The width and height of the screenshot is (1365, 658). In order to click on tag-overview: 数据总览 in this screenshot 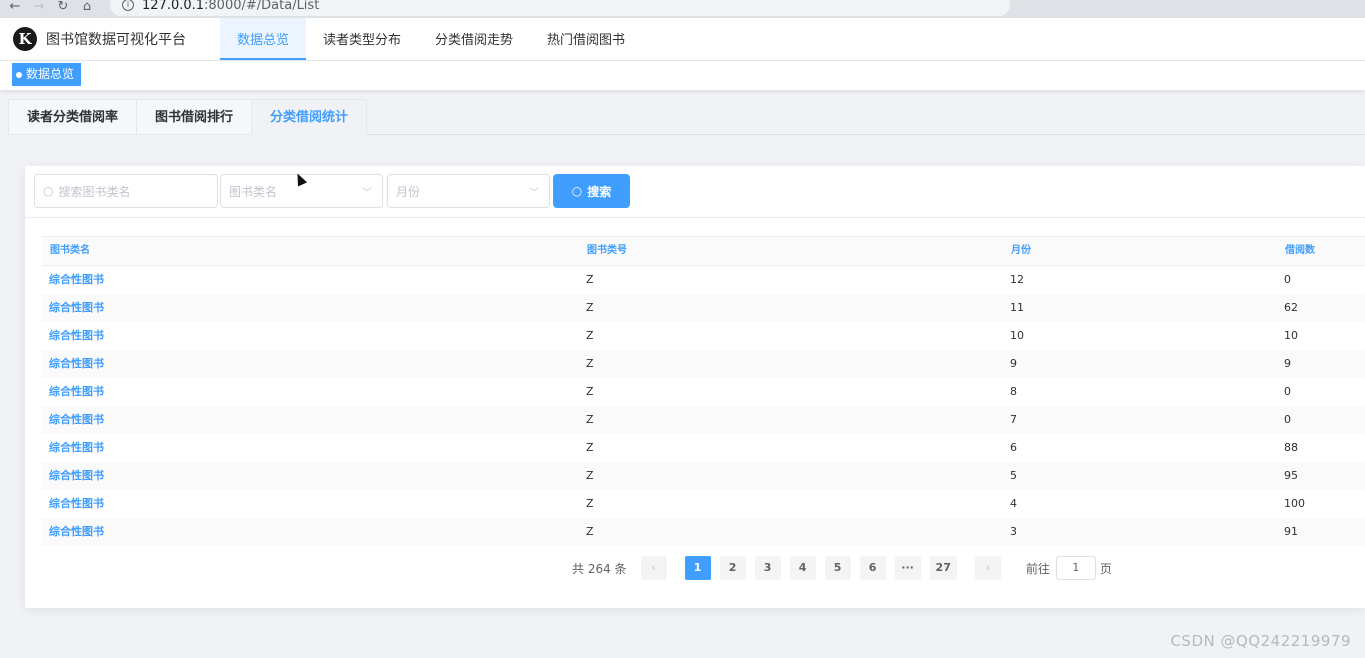, I will do `click(47, 74)`.